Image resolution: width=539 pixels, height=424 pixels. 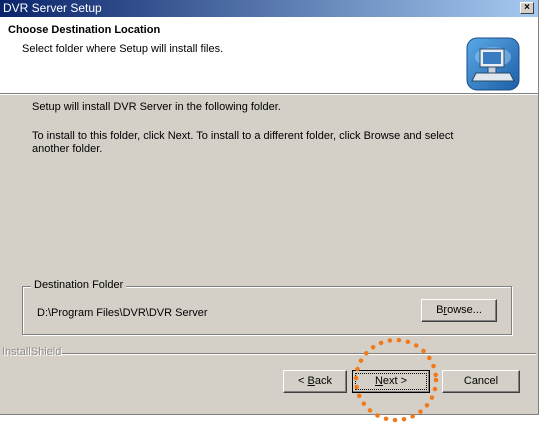 I want to click on close-button: ×, so click(x=527, y=8).